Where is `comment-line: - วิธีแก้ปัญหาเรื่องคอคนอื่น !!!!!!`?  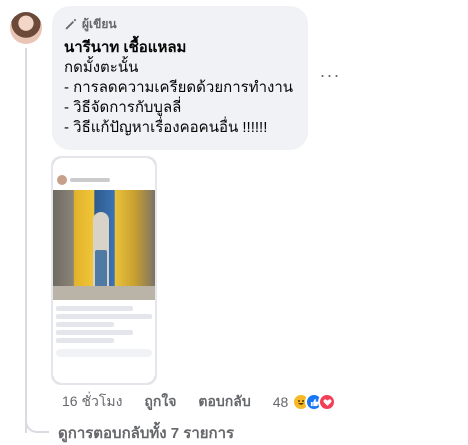 comment-line: - วิธีแก้ปัญหาเรื่องคอคนอื่น !!!!!! is located at coordinates (166, 127).